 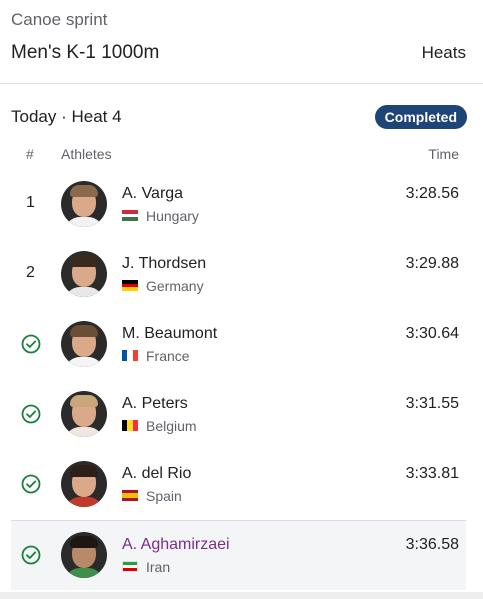 I want to click on sport-name: Canoe sprint, so click(x=59, y=20).